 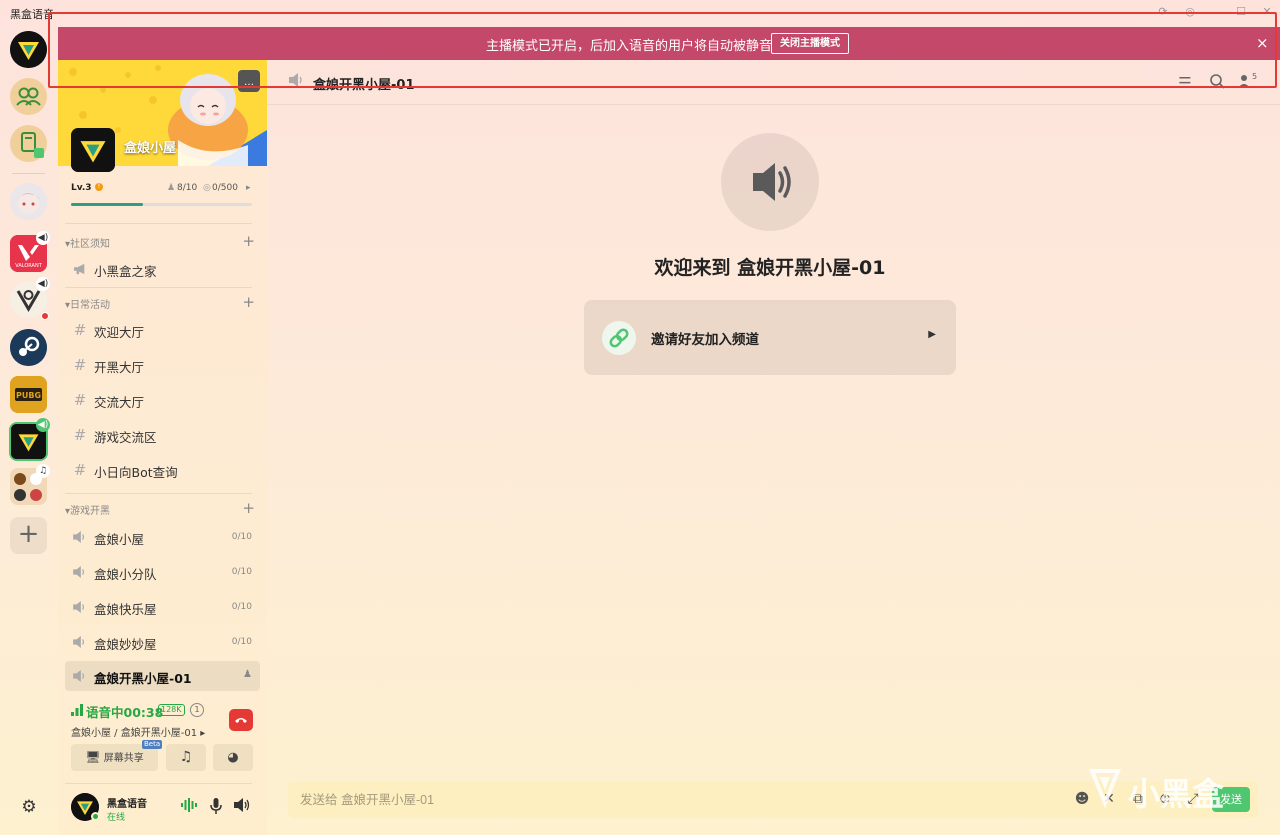 What do you see at coordinates (29, 439) in the screenshot?
I see `server-hezi-niang: ◀)` at bounding box center [29, 439].